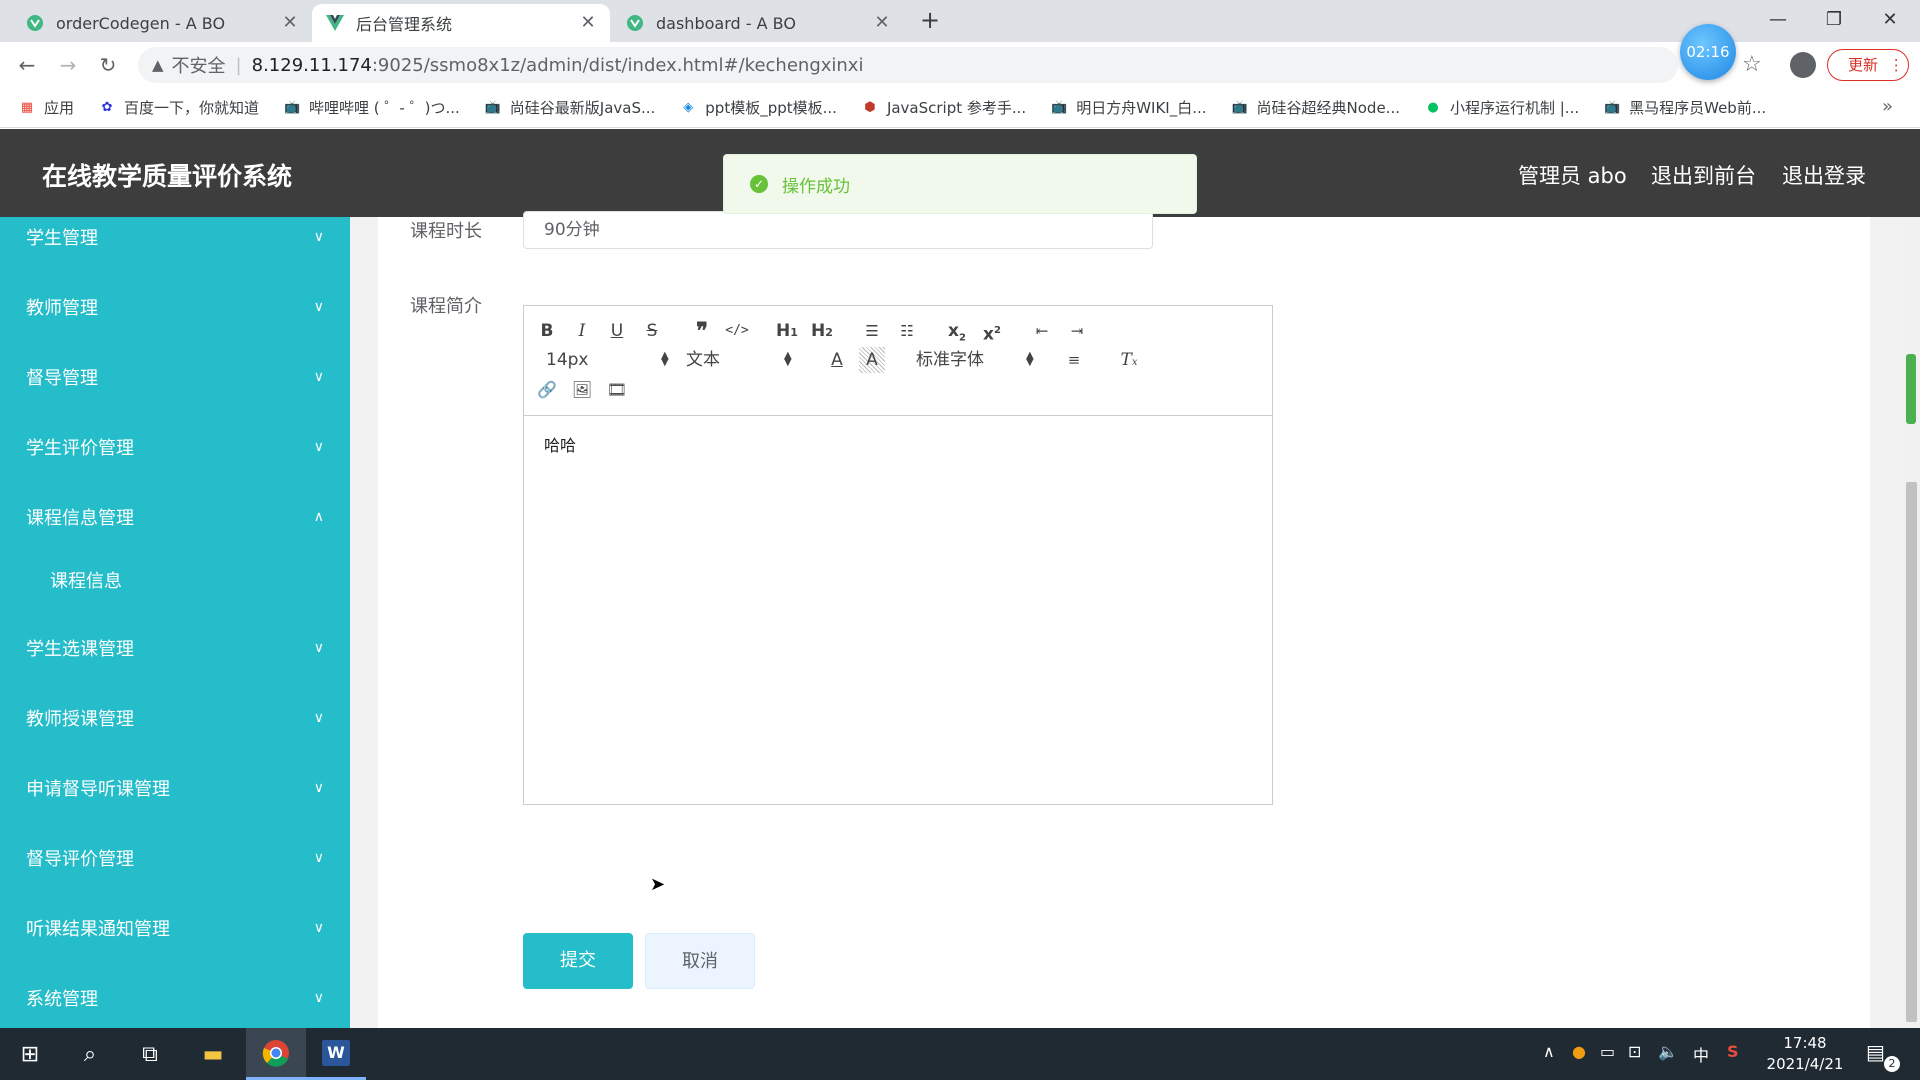 The height and width of the screenshot is (1080, 1920). What do you see at coordinates (108, 65) in the screenshot?
I see `reload-icon: ↻` at bounding box center [108, 65].